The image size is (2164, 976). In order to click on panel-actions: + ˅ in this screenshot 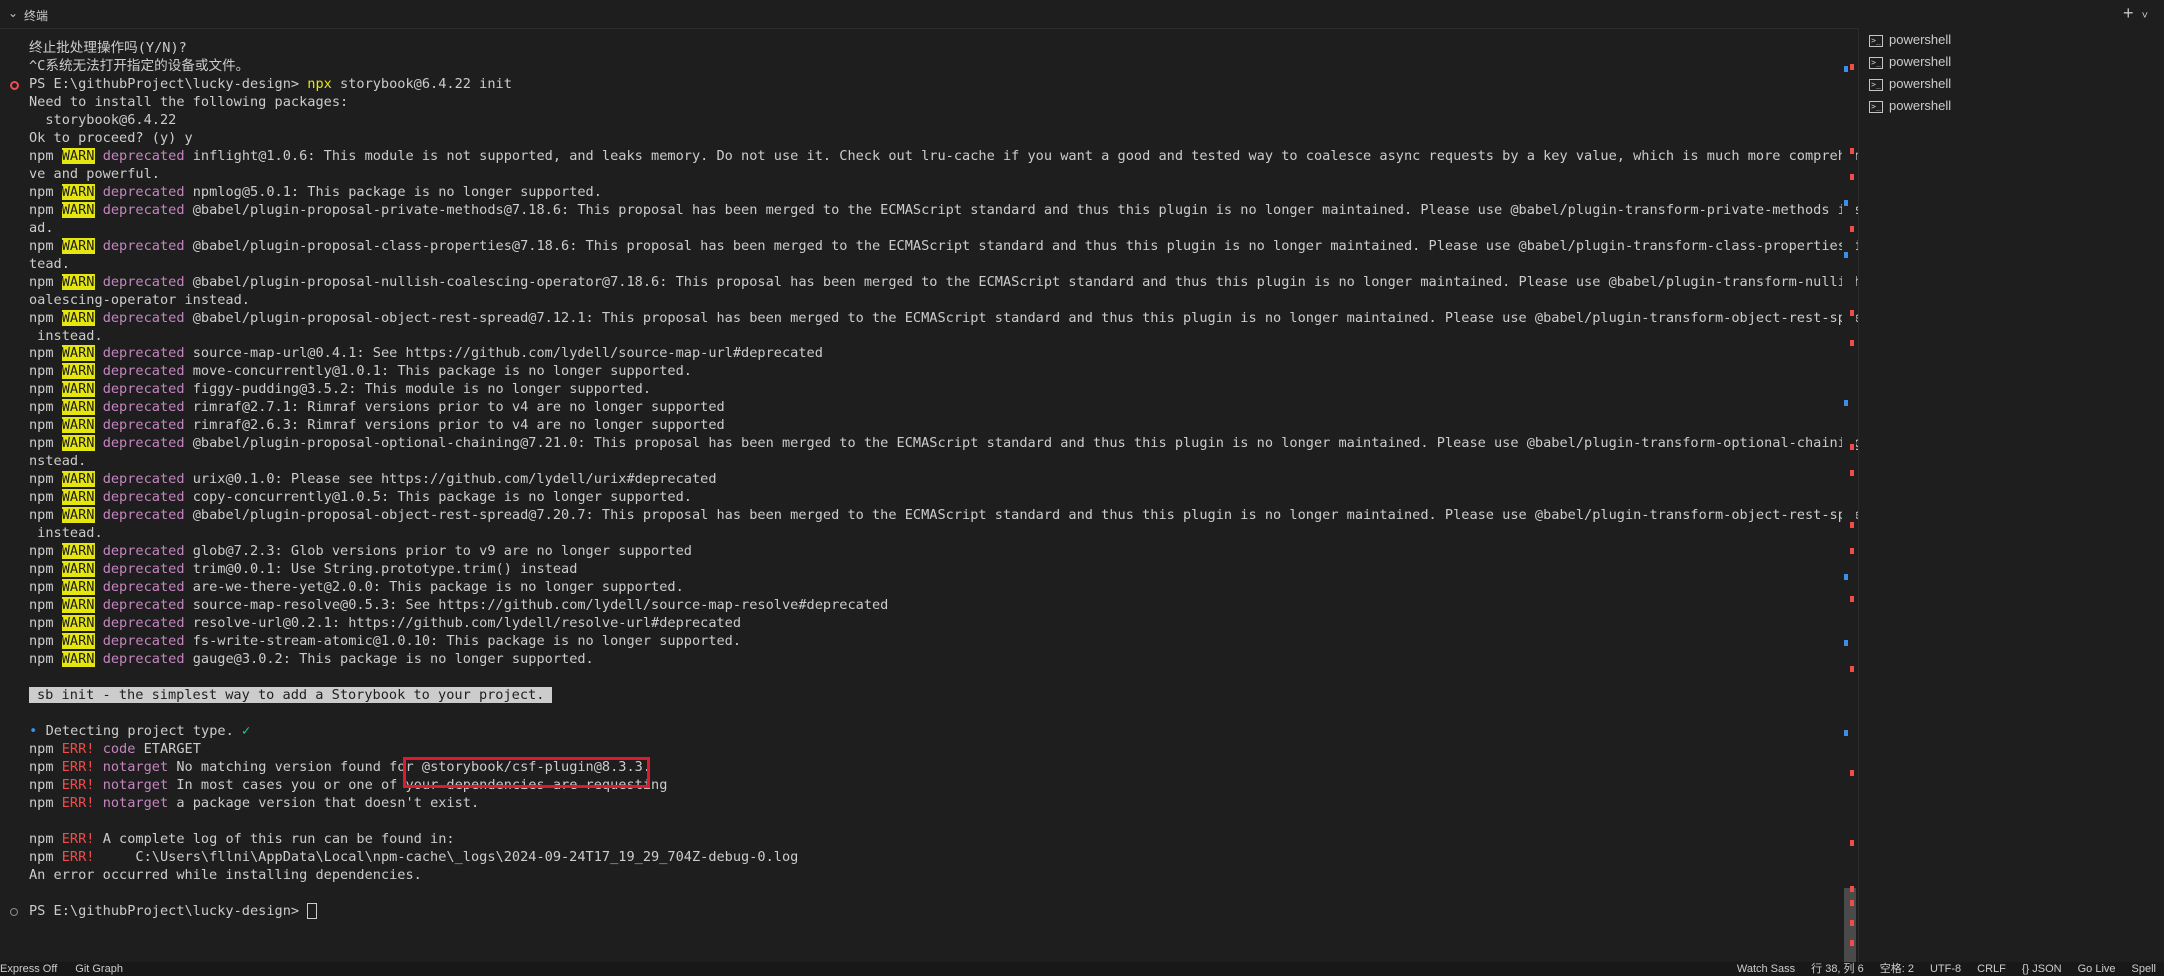, I will do `click(2131, 13)`.